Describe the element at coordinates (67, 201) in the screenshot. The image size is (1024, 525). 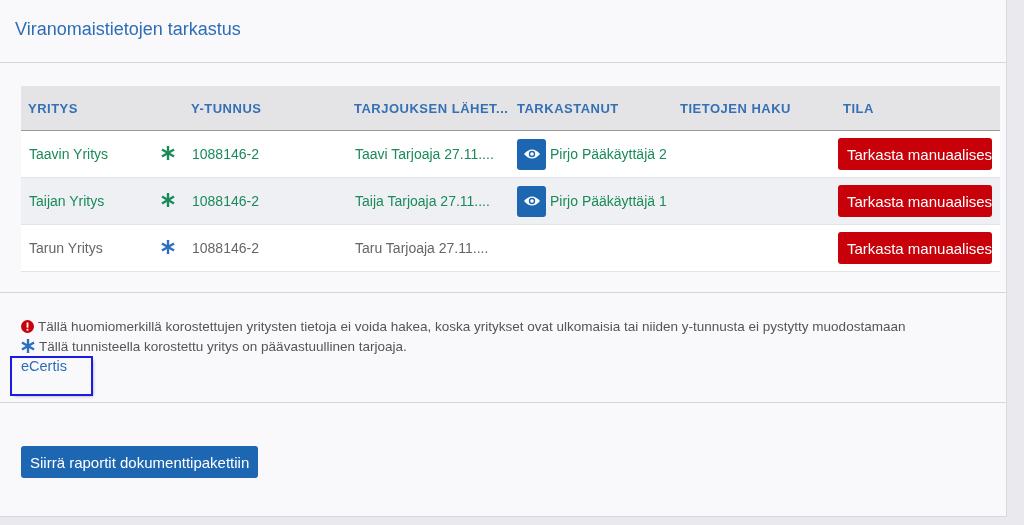
I see `table-cell-text: Taijan Yritys` at that location.